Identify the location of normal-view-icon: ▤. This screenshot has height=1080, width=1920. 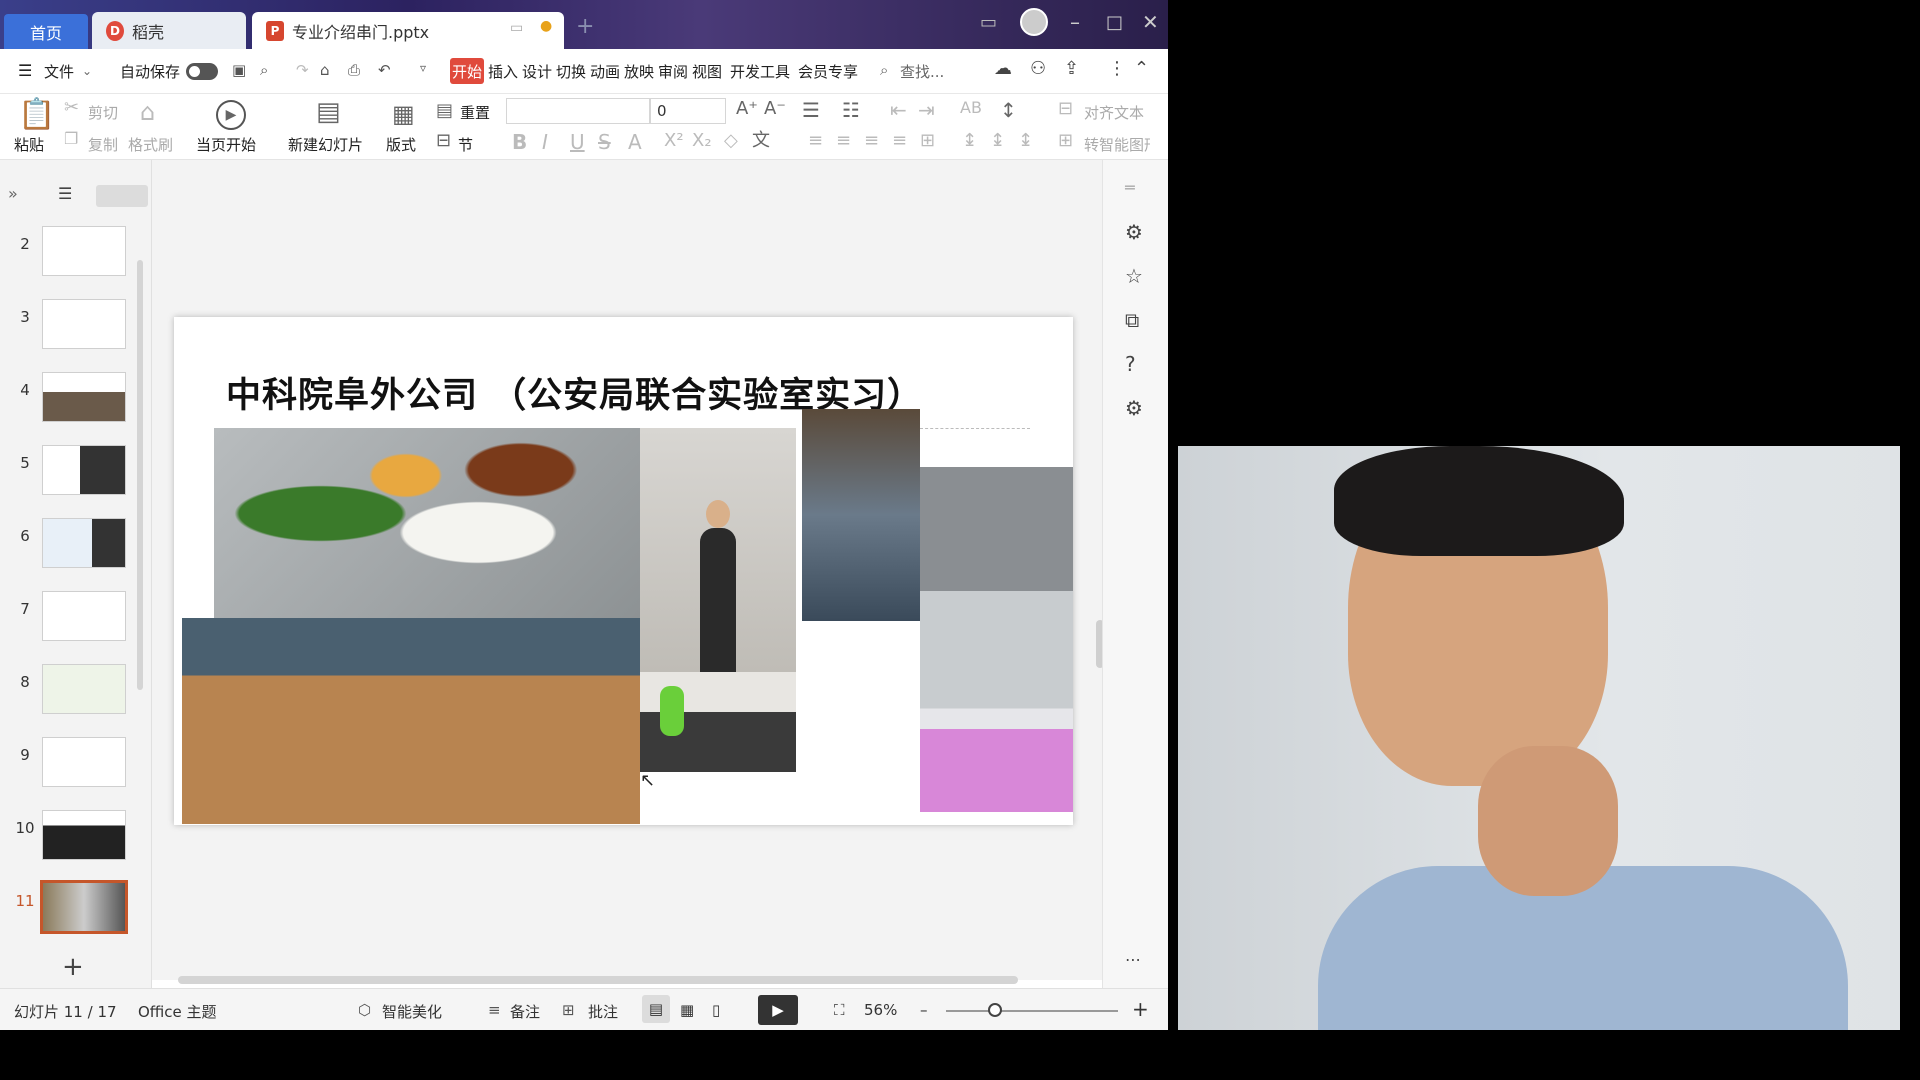
(656, 1009).